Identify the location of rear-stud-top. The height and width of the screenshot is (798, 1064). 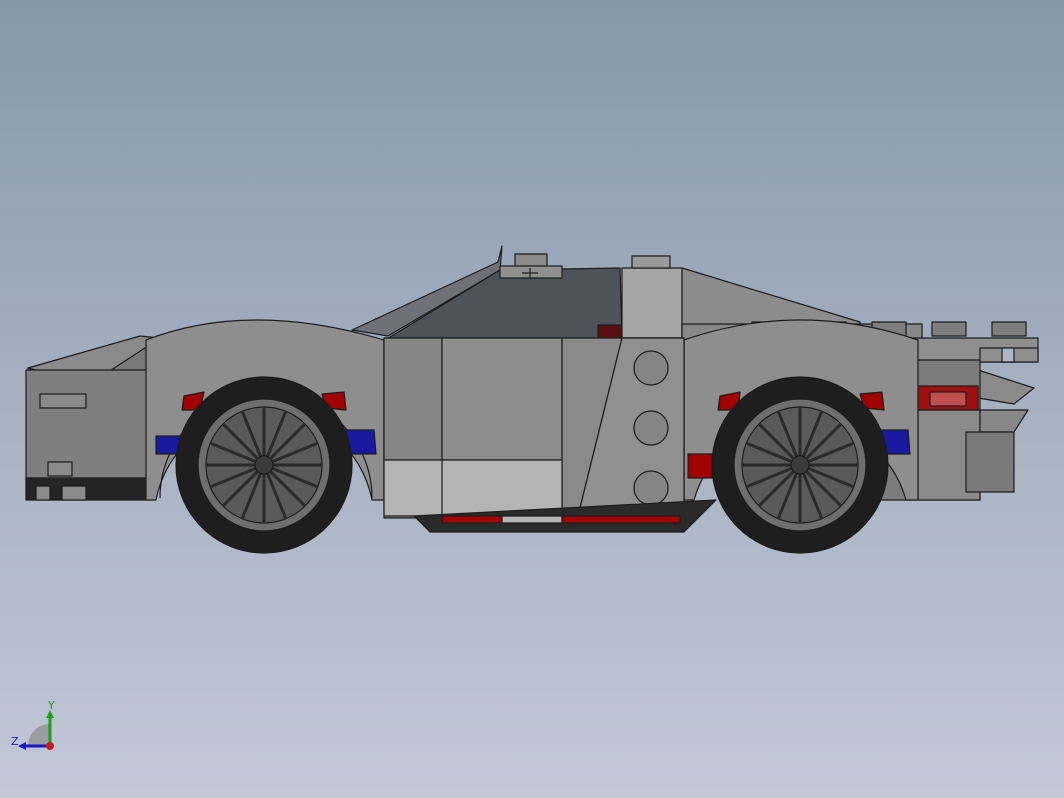
(651, 262).